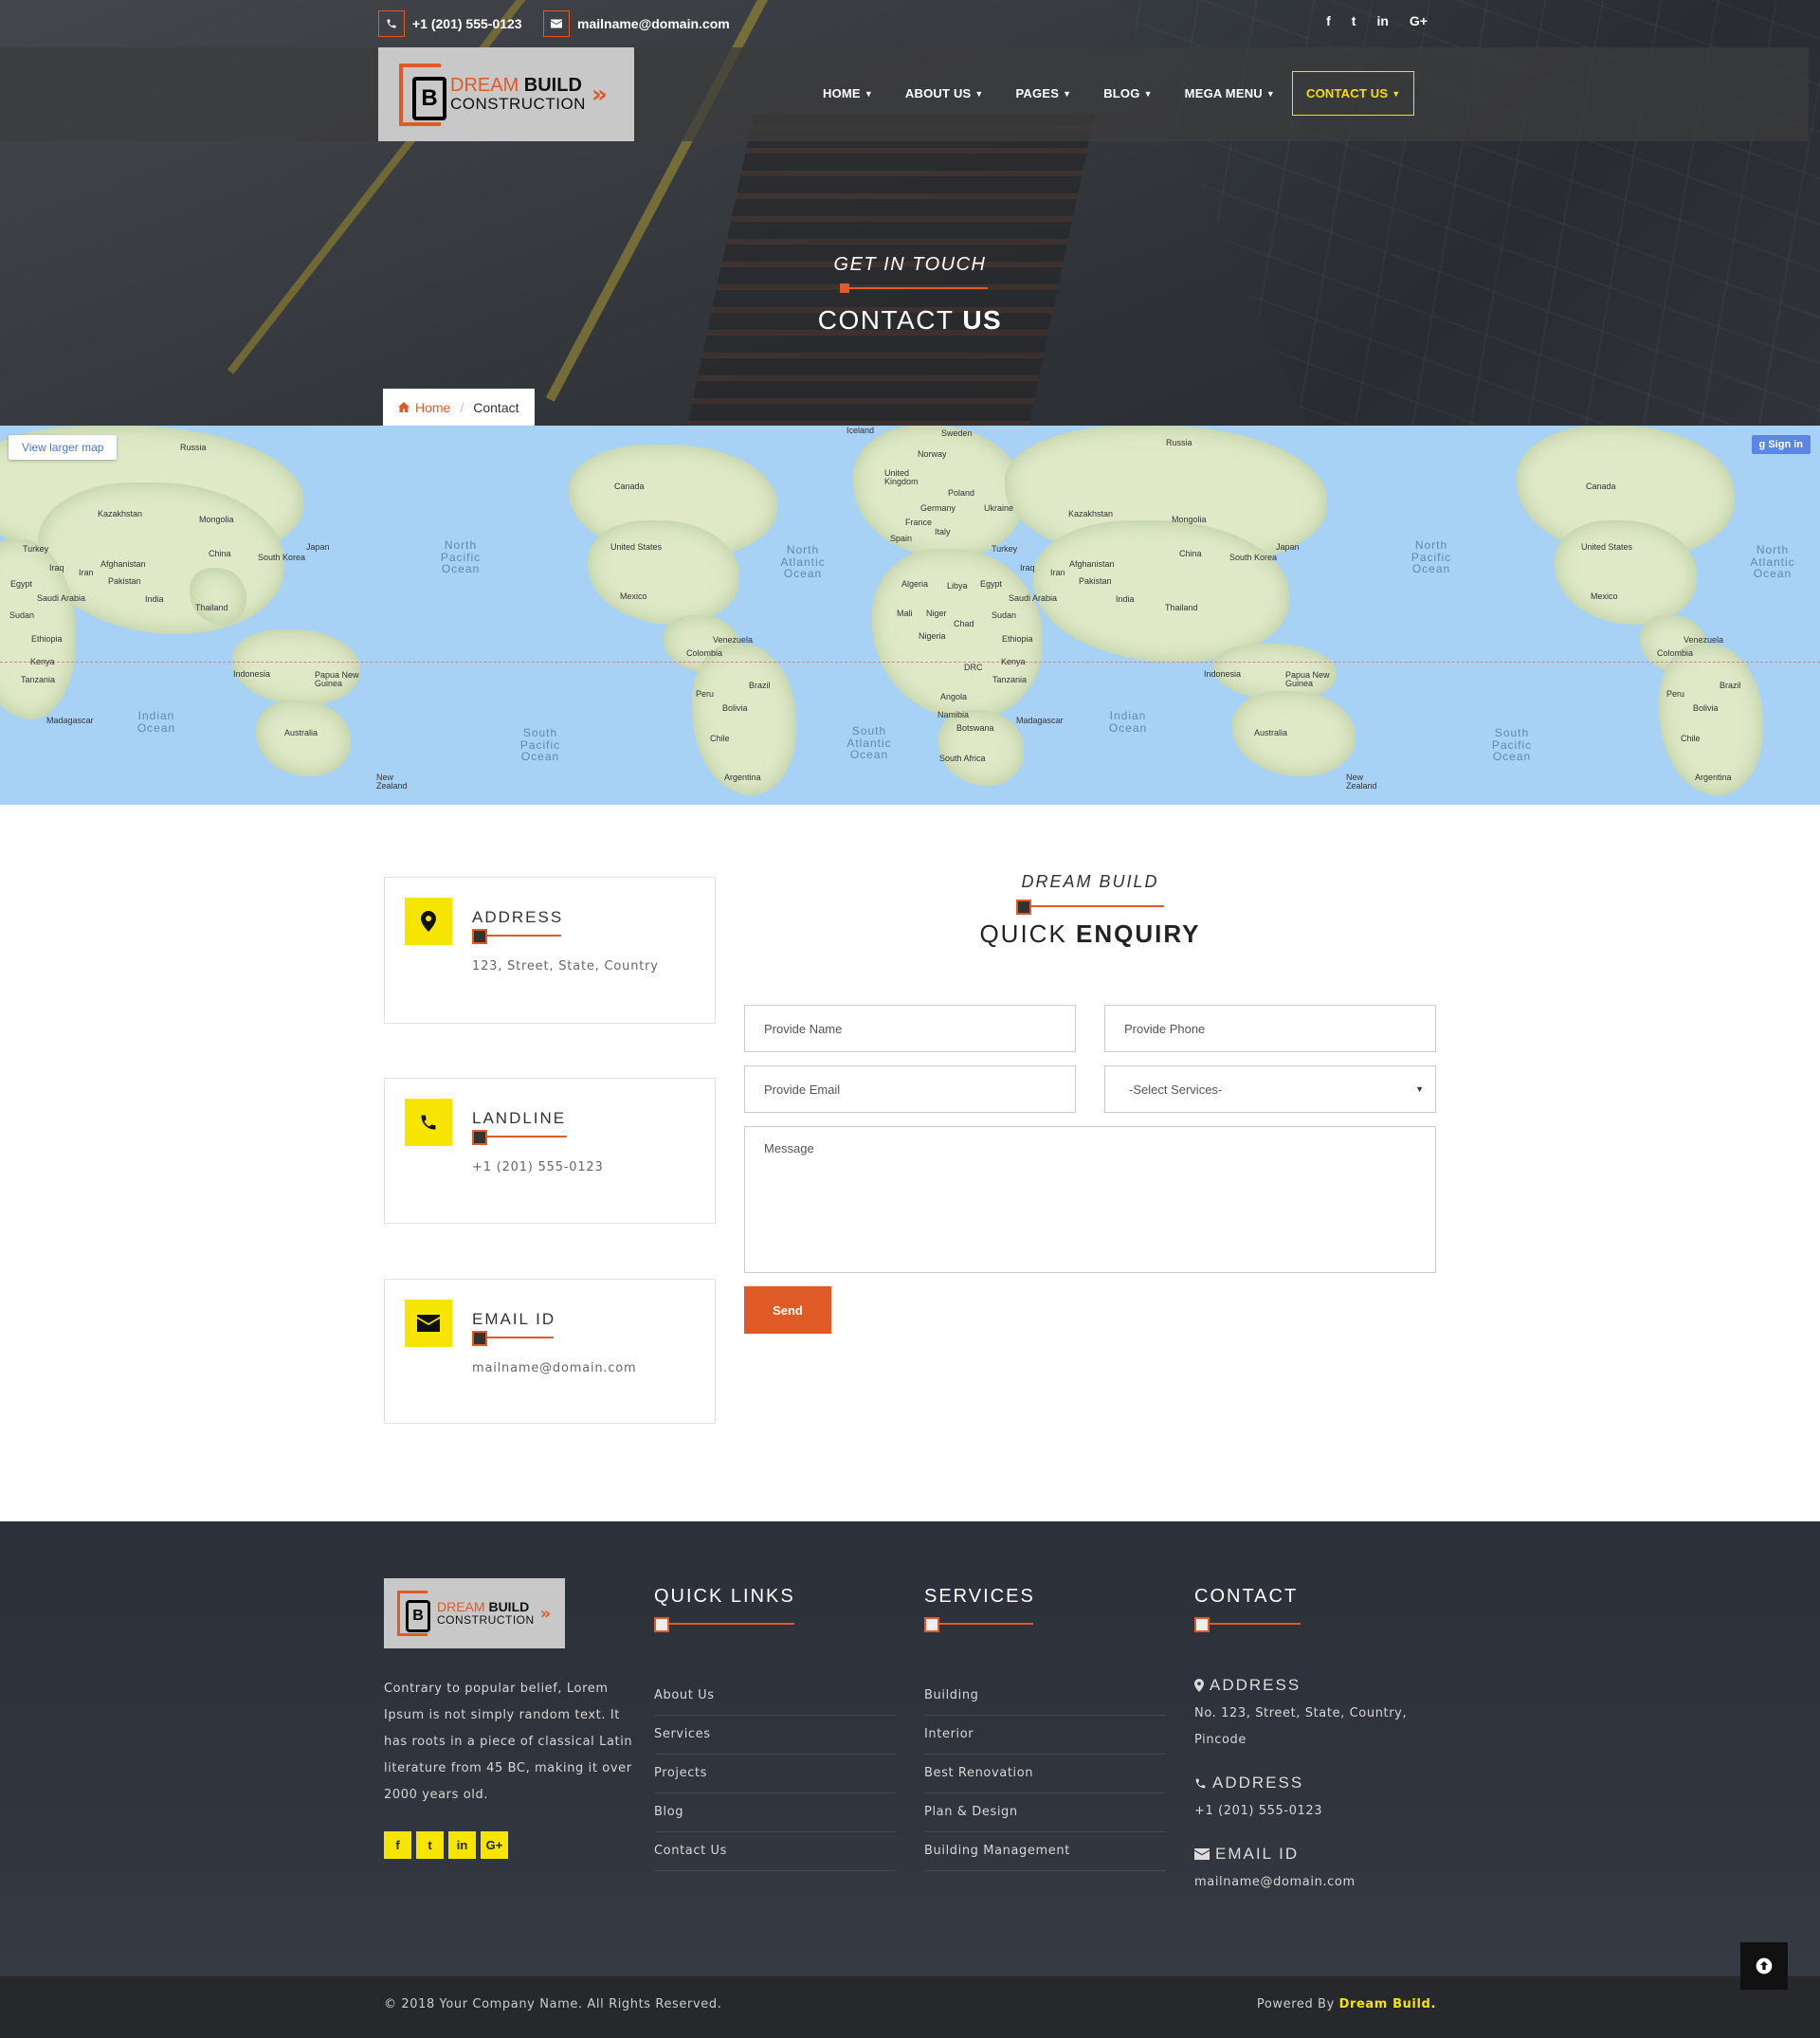 The image size is (1820, 2038). Describe the element at coordinates (550, 950) in the screenshot. I see `address-card: ADDRESS 123, Street, State, Country` at that location.